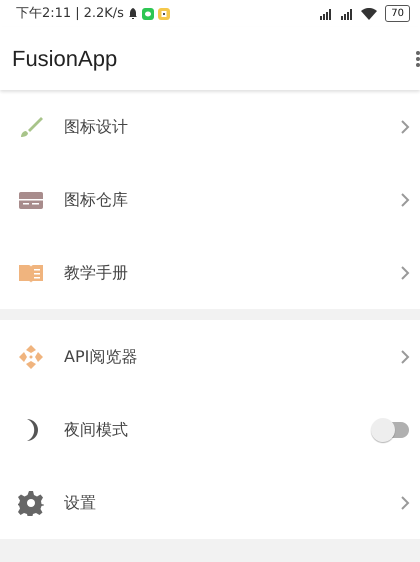  I want to click on more-menu-icon, so click(418, 59).